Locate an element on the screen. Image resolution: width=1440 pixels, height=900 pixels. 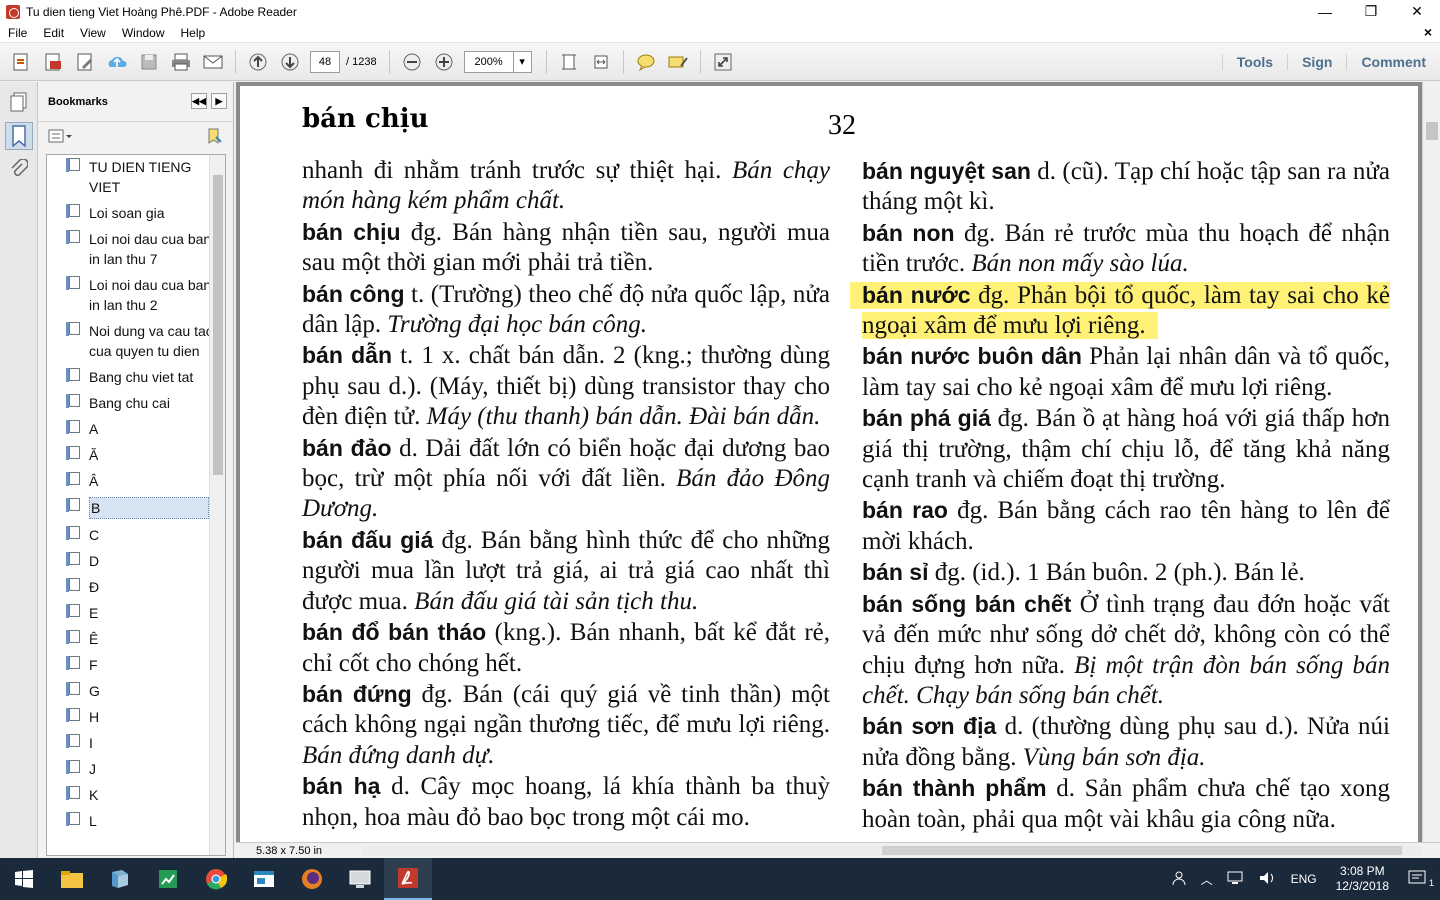
bookmark-item: Loi noi dau cua ban in lan thu 7 is located at coordinates (136, 250).